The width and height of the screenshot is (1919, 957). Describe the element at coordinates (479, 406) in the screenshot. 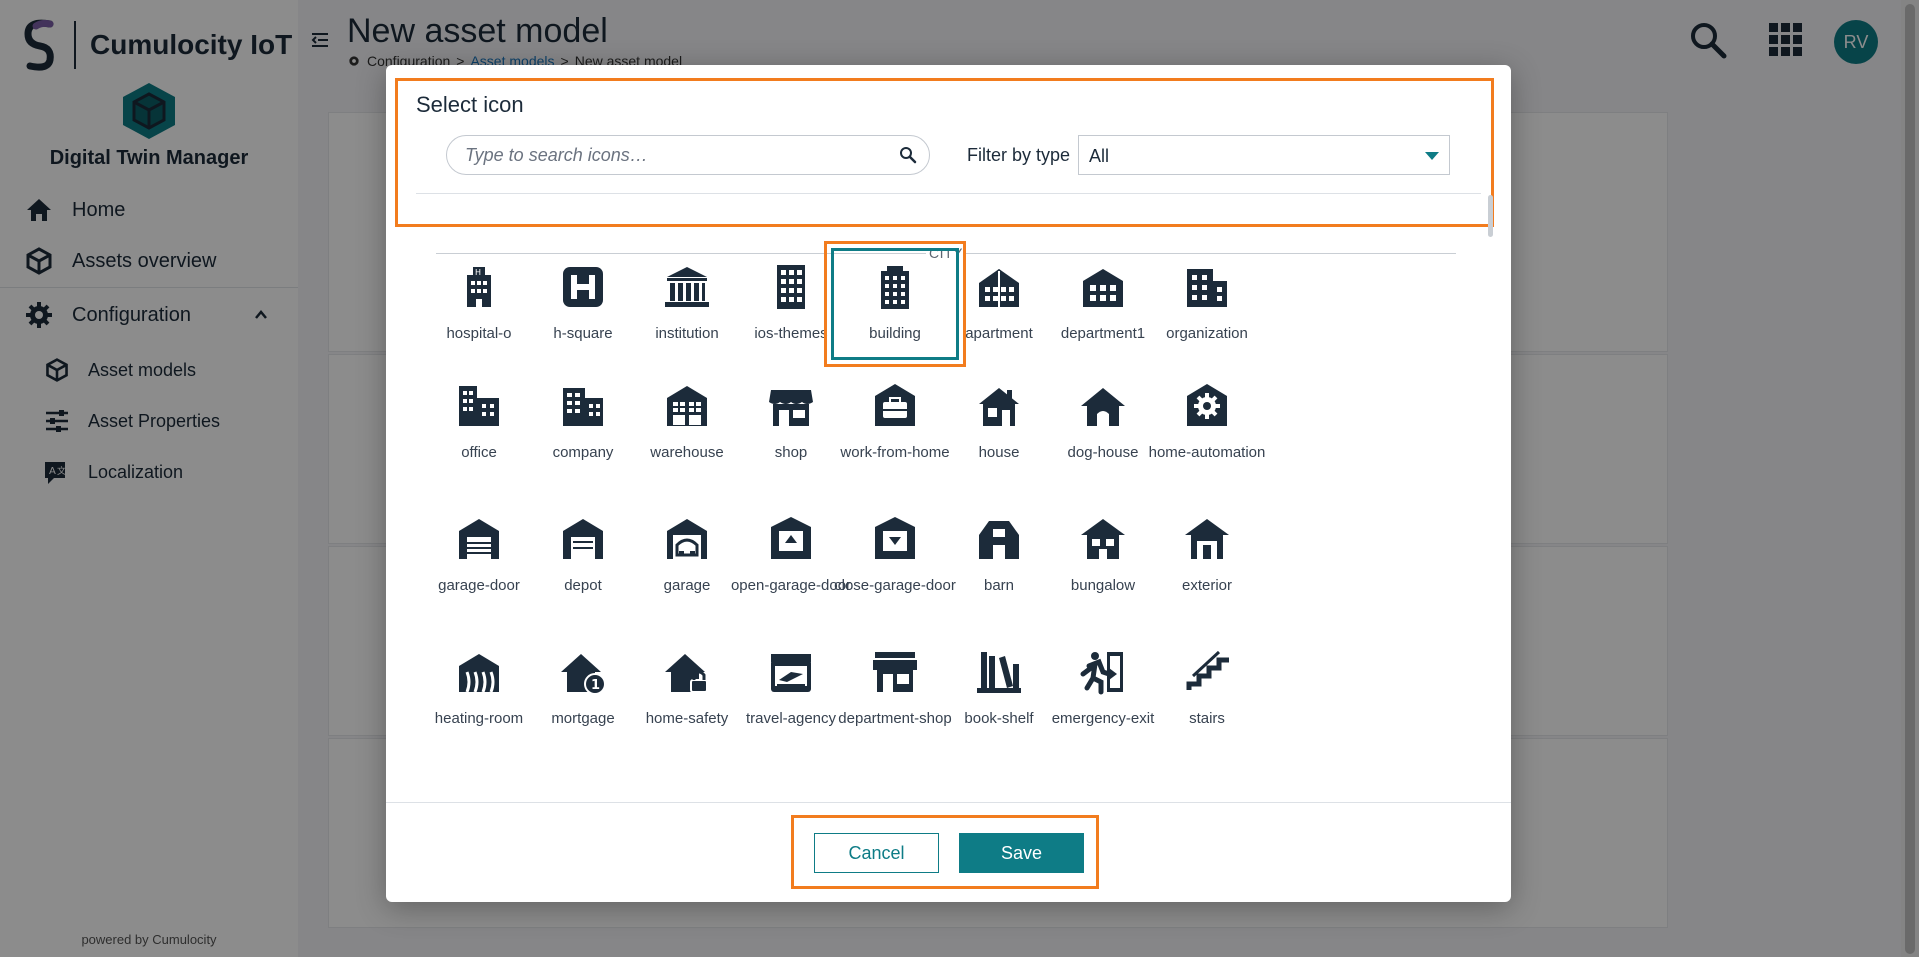

I see `office-icon` at that location.